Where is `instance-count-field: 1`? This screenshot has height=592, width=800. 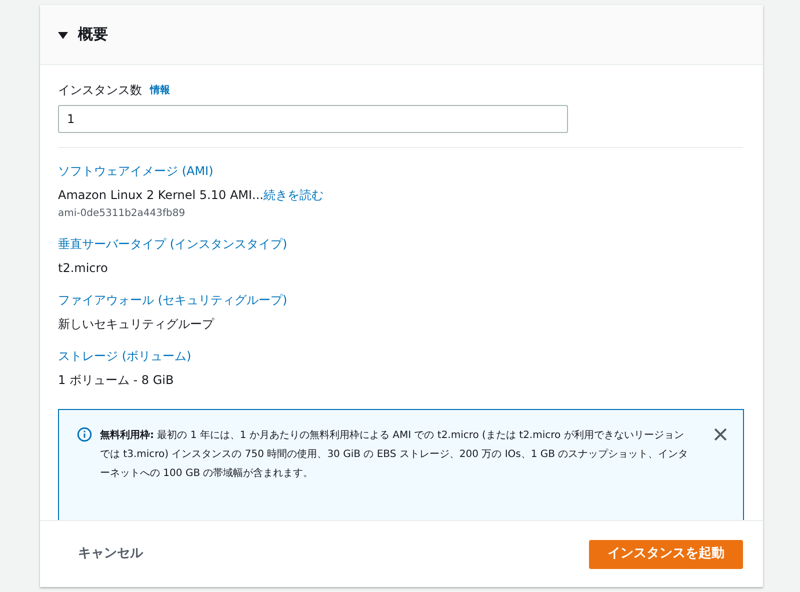
instance-count-field: 1 is located at coordinates (313, 119).